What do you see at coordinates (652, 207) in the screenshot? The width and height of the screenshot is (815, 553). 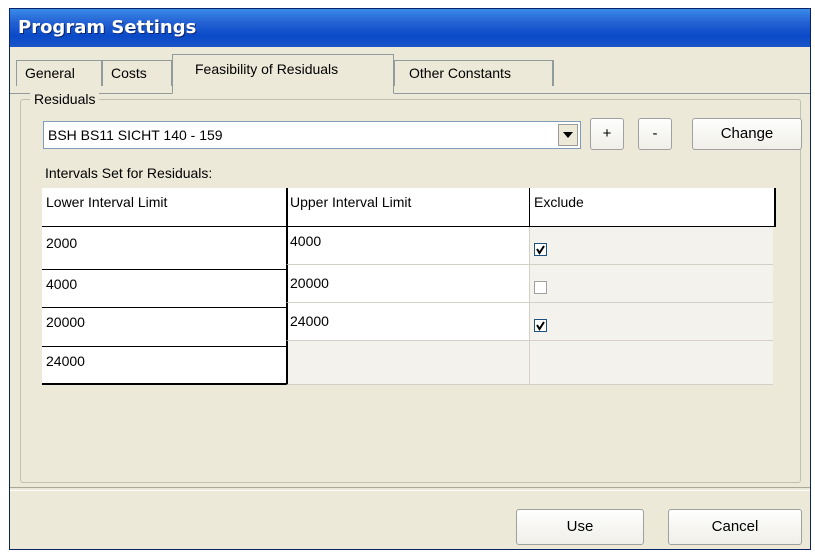 I see `column-header-exclude: Exclude` at bounding box center [652, 207].